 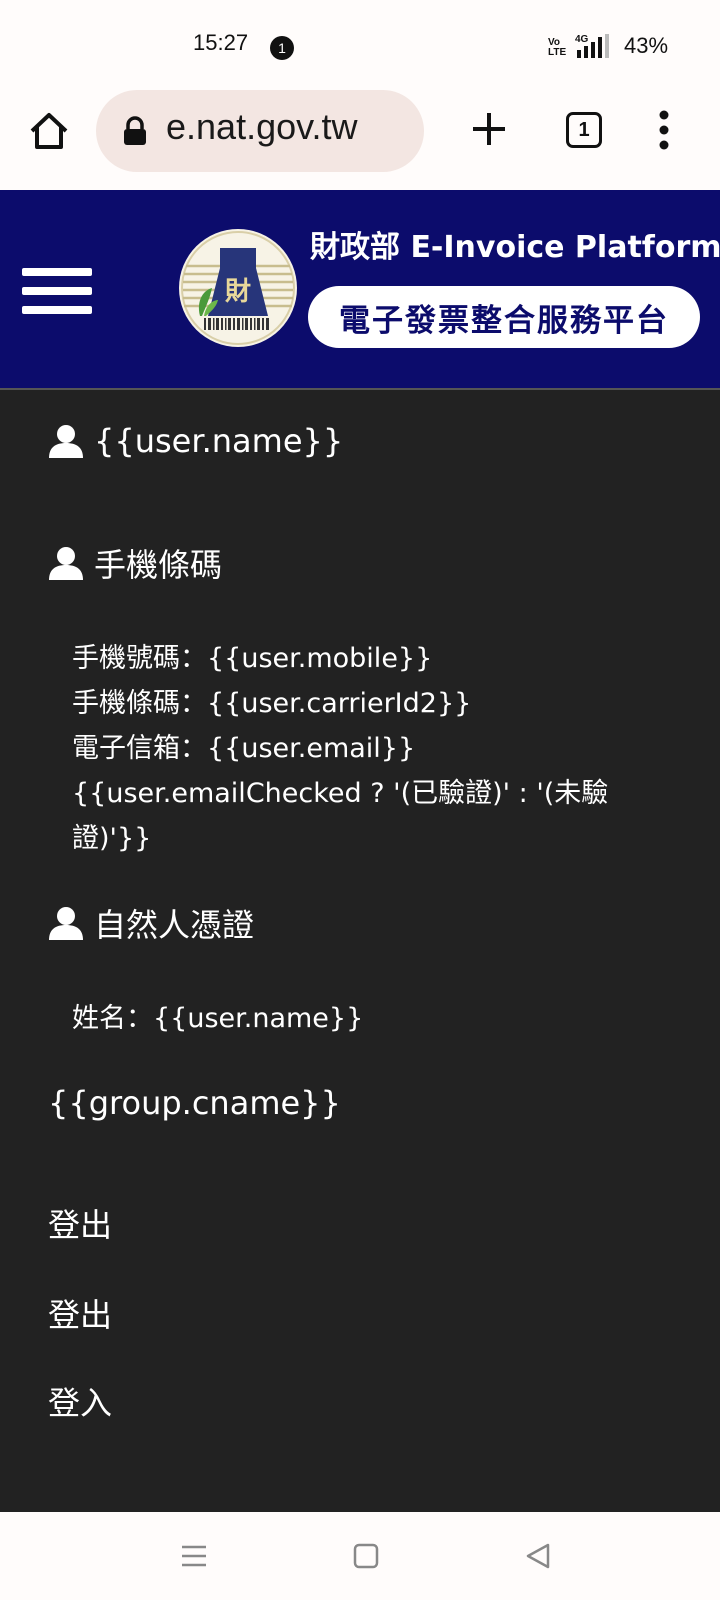 I want to click on home-icon, so click(x=49, y=131).